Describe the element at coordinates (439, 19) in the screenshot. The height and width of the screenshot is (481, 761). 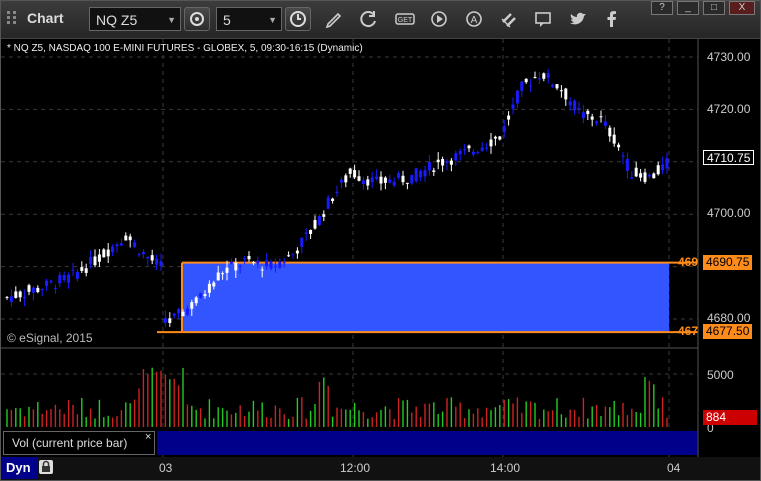
I see `play-icon` at that location.